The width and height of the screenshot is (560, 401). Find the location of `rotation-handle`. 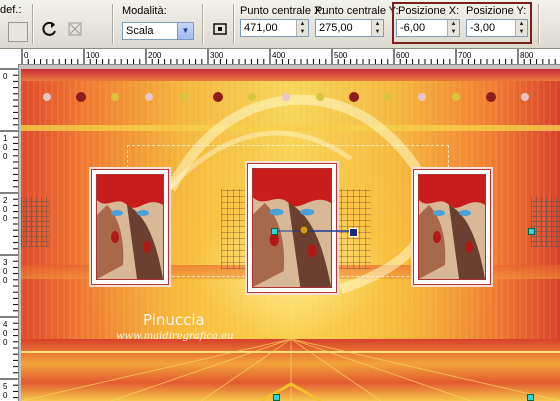

rotation-handle is located at coordinates (353, 232).